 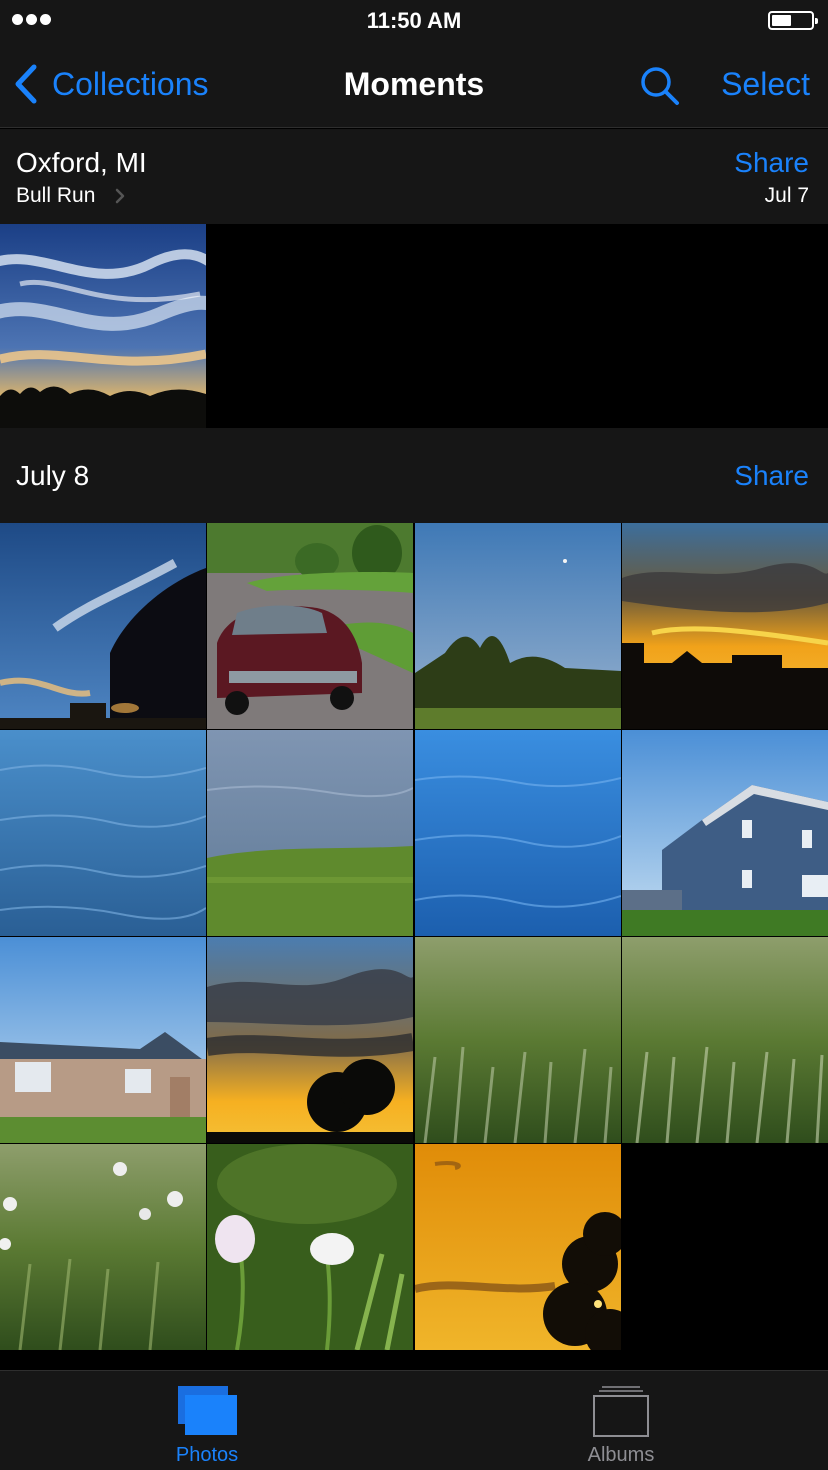 What do you see at coordinates (130, 83) in the screenshot?
I see `back-button-label: Collections` at bounding box center [130, 83].